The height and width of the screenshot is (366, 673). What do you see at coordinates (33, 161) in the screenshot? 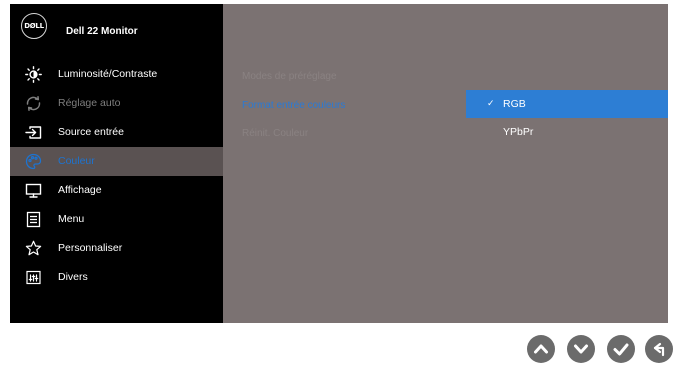
I see `color-palette-icon` at bounding box center [33, 161].